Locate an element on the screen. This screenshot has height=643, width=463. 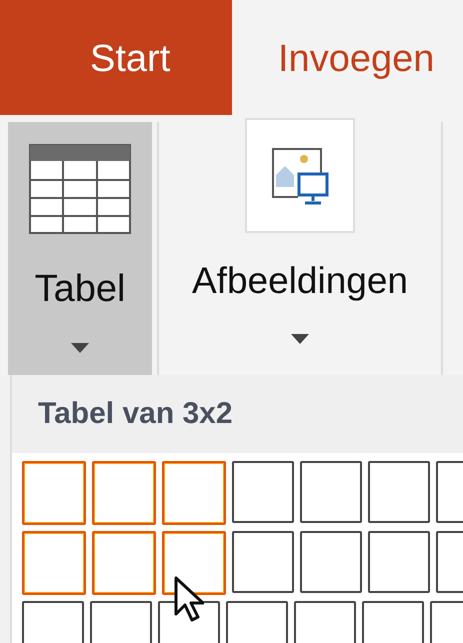
ribbon-tab: Invoegen is located at coordinates (333, 57).